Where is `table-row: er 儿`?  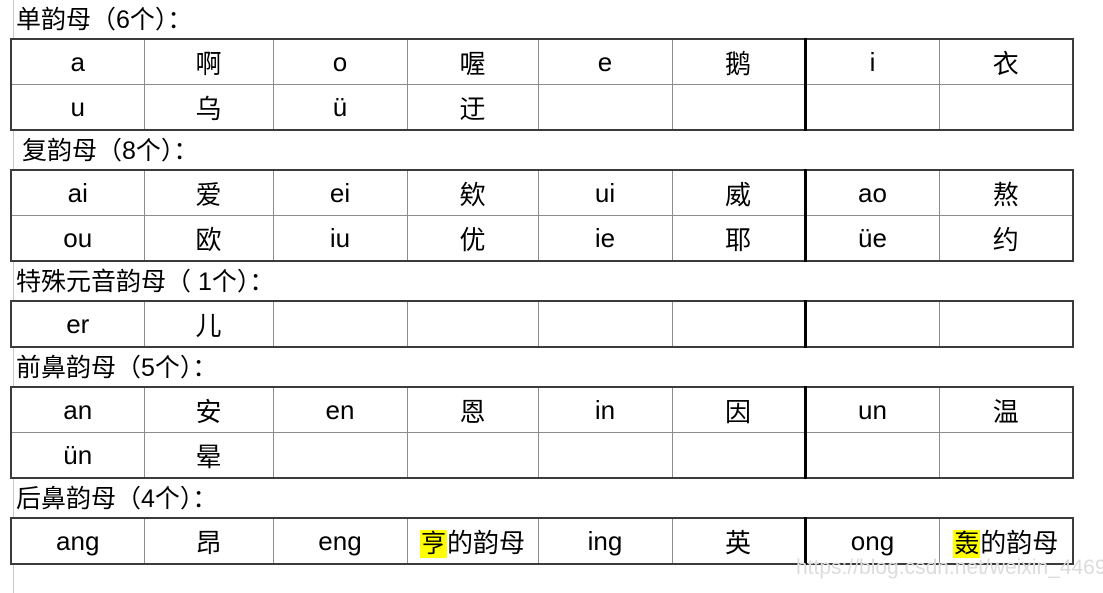
table-row: er 儿 is located at coordinates (542, 324).